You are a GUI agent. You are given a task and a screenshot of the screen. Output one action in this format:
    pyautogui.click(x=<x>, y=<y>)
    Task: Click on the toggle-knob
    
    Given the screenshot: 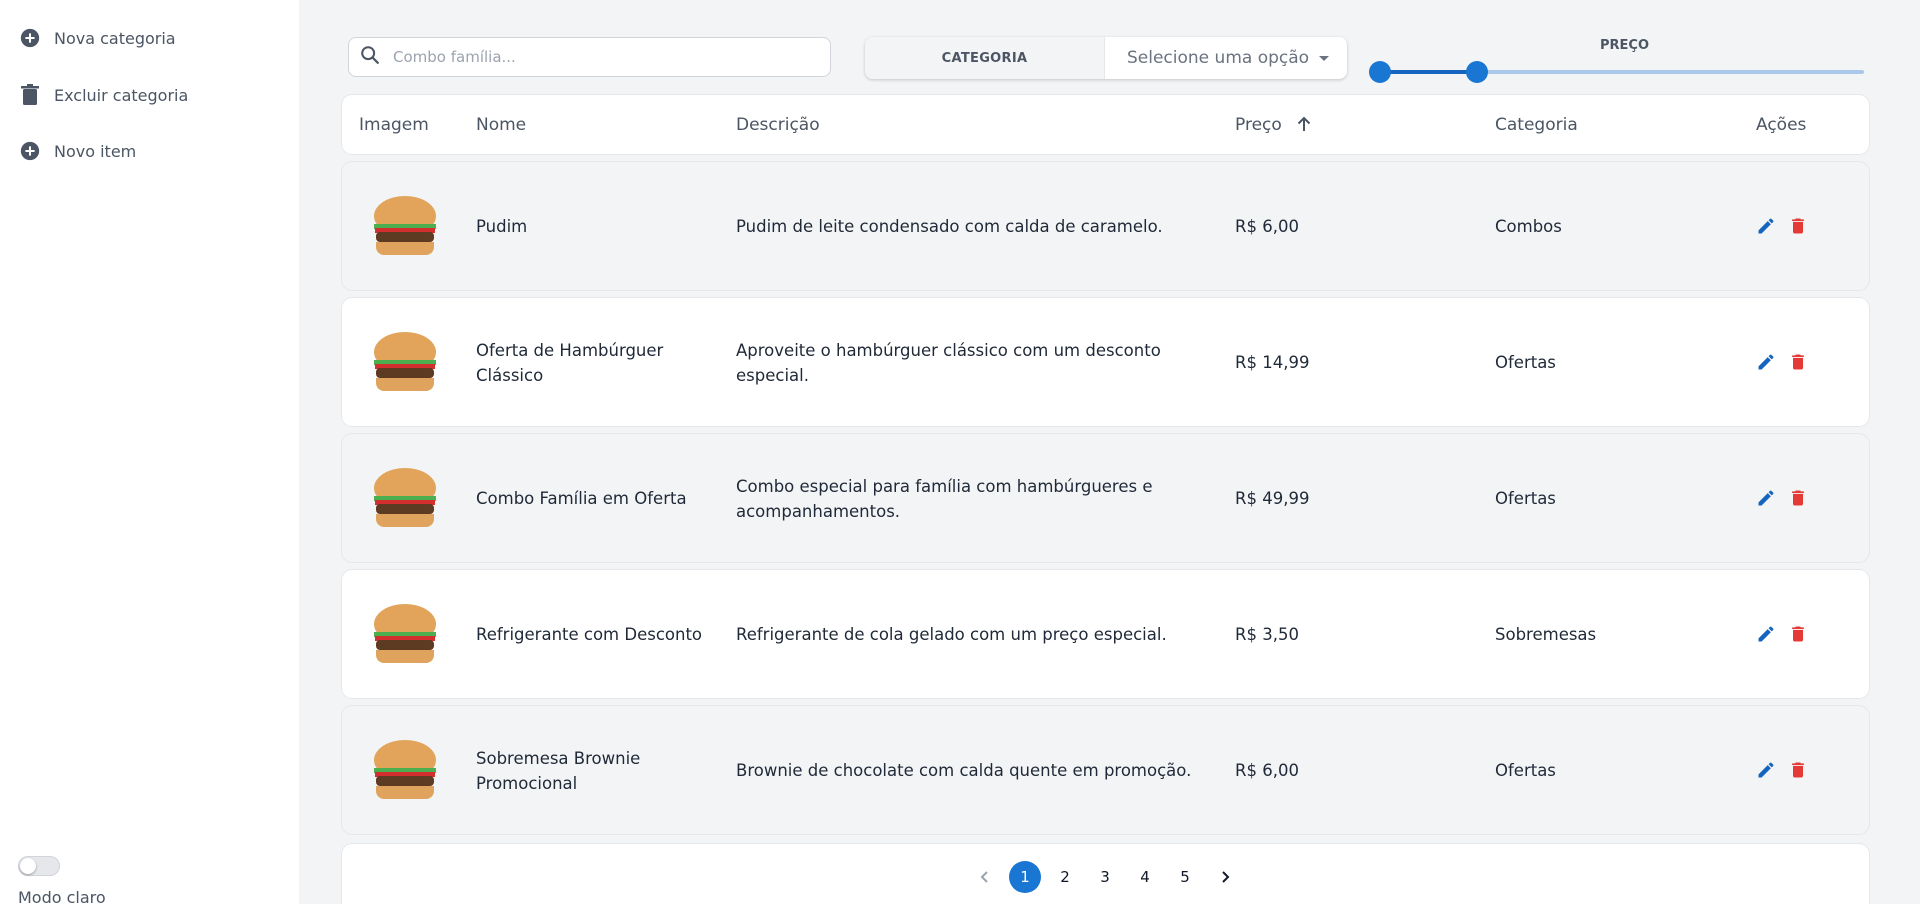 What is the action you would take?
    pyautogui.click(x=28, y=866)
    